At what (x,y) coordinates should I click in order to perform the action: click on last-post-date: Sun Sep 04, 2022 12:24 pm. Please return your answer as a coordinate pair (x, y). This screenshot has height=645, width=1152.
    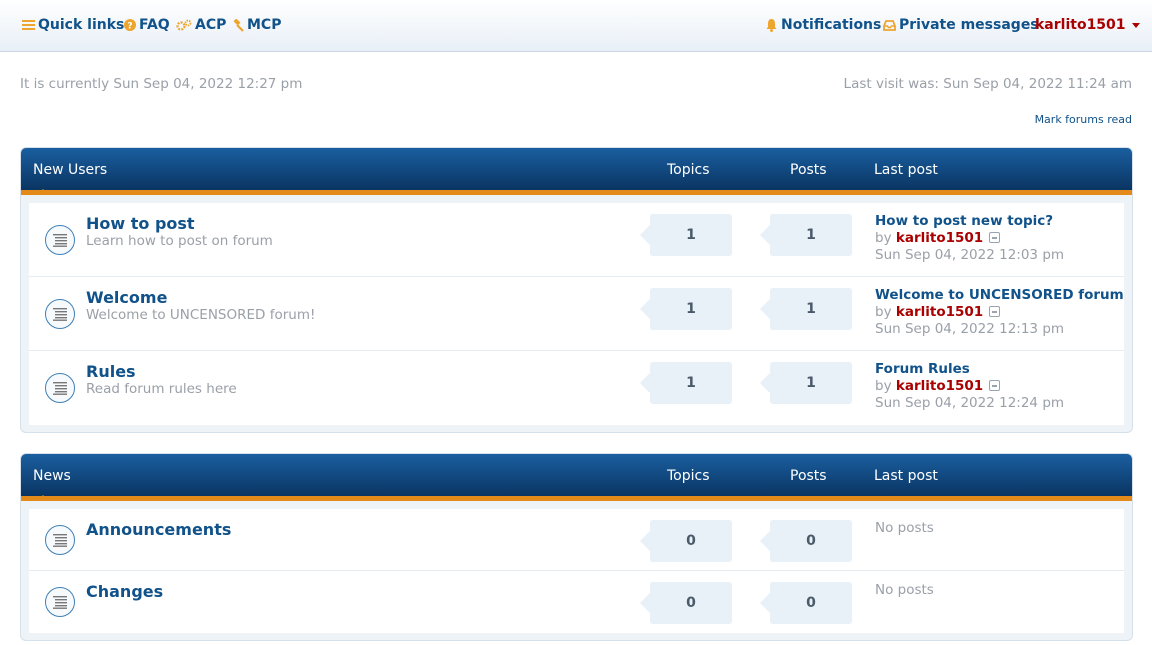
    Looking at the image, I should click on (970, 403).